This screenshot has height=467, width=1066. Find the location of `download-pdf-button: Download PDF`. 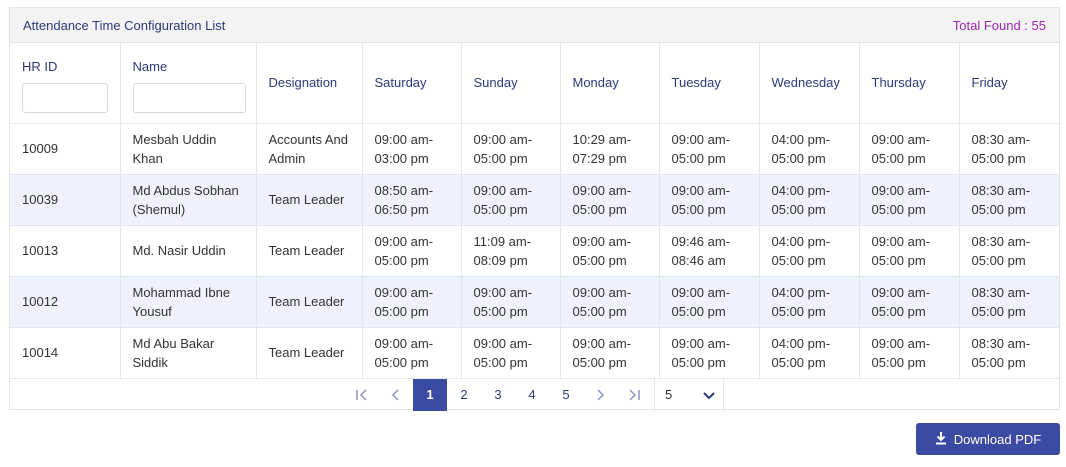

download-pdf-button: Download PDF is located at coordinates (988, 439).